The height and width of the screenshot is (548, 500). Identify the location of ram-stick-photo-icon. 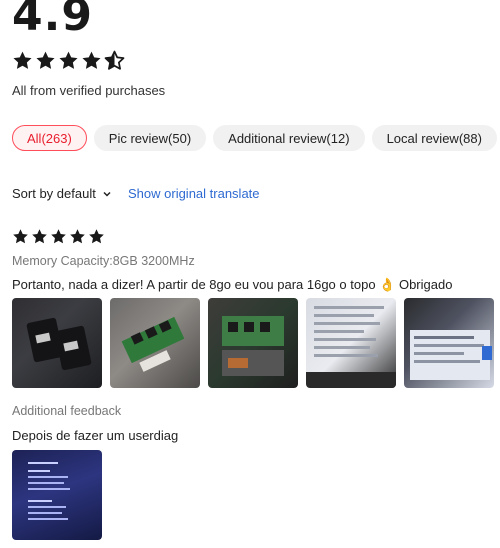
(153, 344).